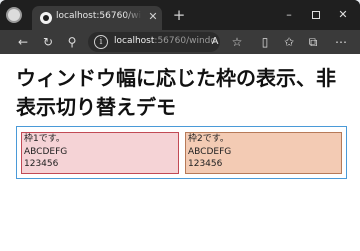 Image resolution: width=360 pixels, height=251 pixels. Describe the element at coordinates (208, 139) in the screenshot. I see `frame-2-line-1: 枠2です。` at that location.